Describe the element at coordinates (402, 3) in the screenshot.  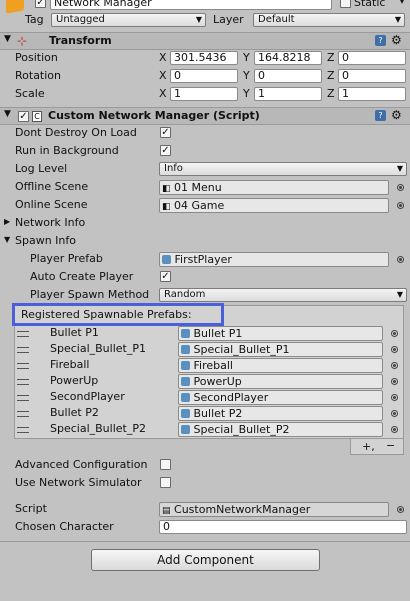
I see `static-dropdown-arrow-icon: ▾` at that location.